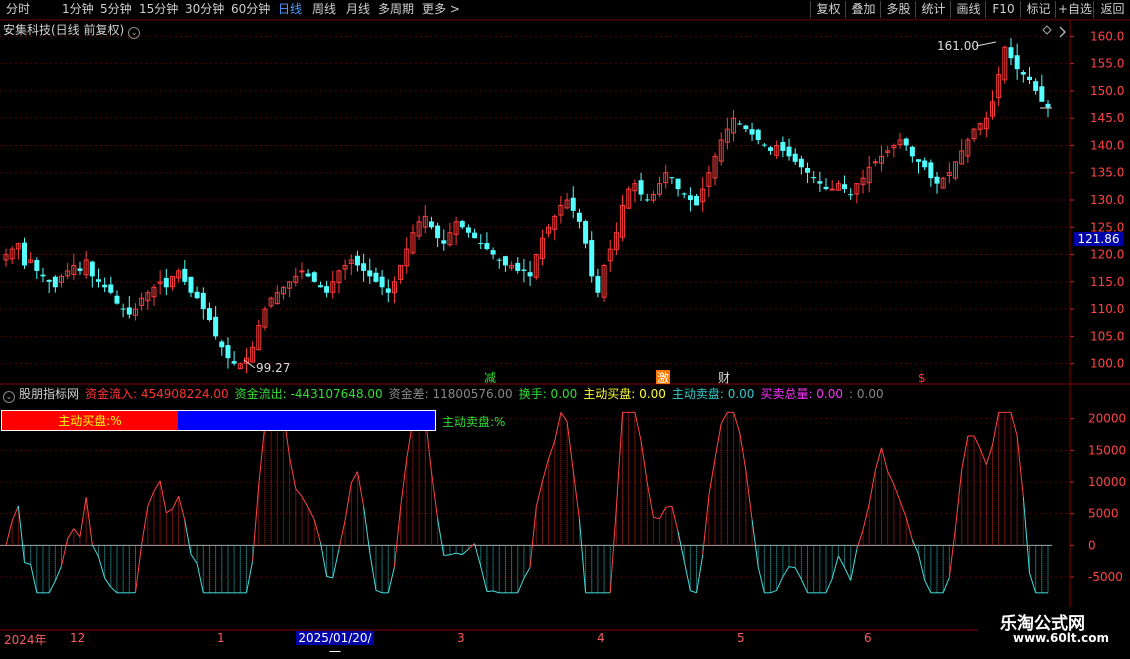 The width and height of the screenshot is (1130, 659). What do you see at coordinates (1107, 91) in the screenshot?
I see `price-label-2: 150.0` at bounding box center [1107, 91].